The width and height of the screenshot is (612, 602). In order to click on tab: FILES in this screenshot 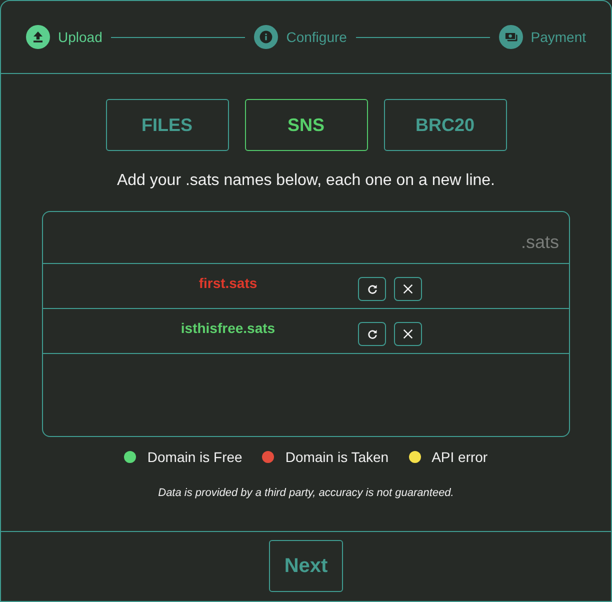, I will do `click(167, 125)`.